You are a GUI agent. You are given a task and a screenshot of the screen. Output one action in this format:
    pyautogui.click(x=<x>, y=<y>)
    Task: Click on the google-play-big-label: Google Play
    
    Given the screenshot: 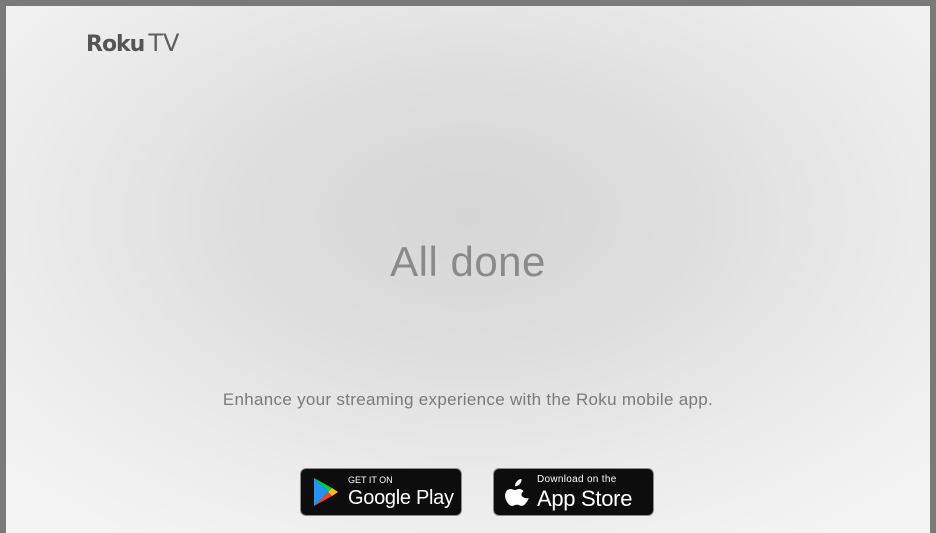 What is the action you would take?
    pyautogui.click(x=401, y=498)
    